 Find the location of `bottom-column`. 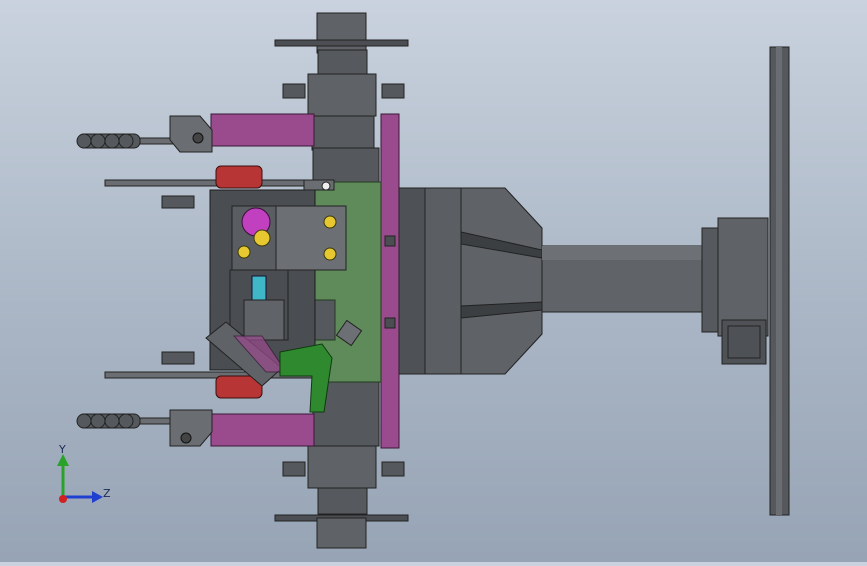

bottom-column is located at coordinates (341, 496).